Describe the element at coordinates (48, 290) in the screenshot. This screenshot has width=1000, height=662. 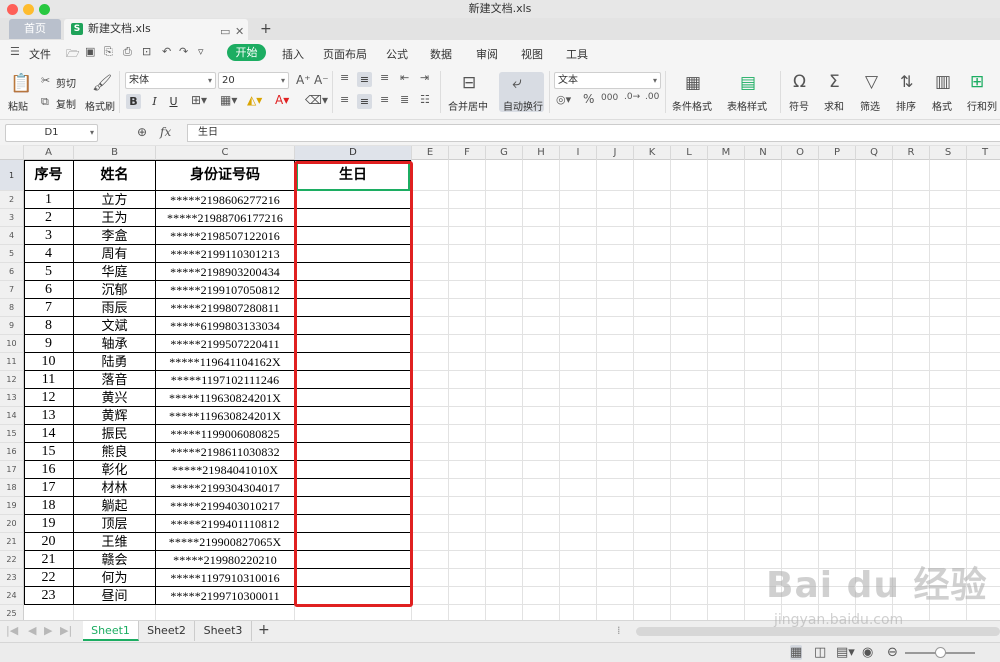
I see `cell-serial: 6` at that location.